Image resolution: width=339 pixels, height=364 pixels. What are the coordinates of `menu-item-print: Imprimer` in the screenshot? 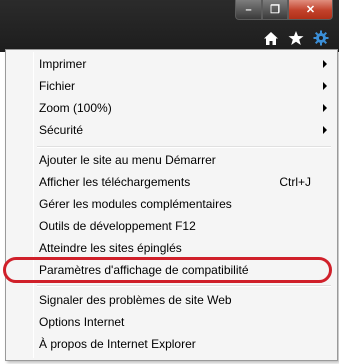 It's located at (171, 64).